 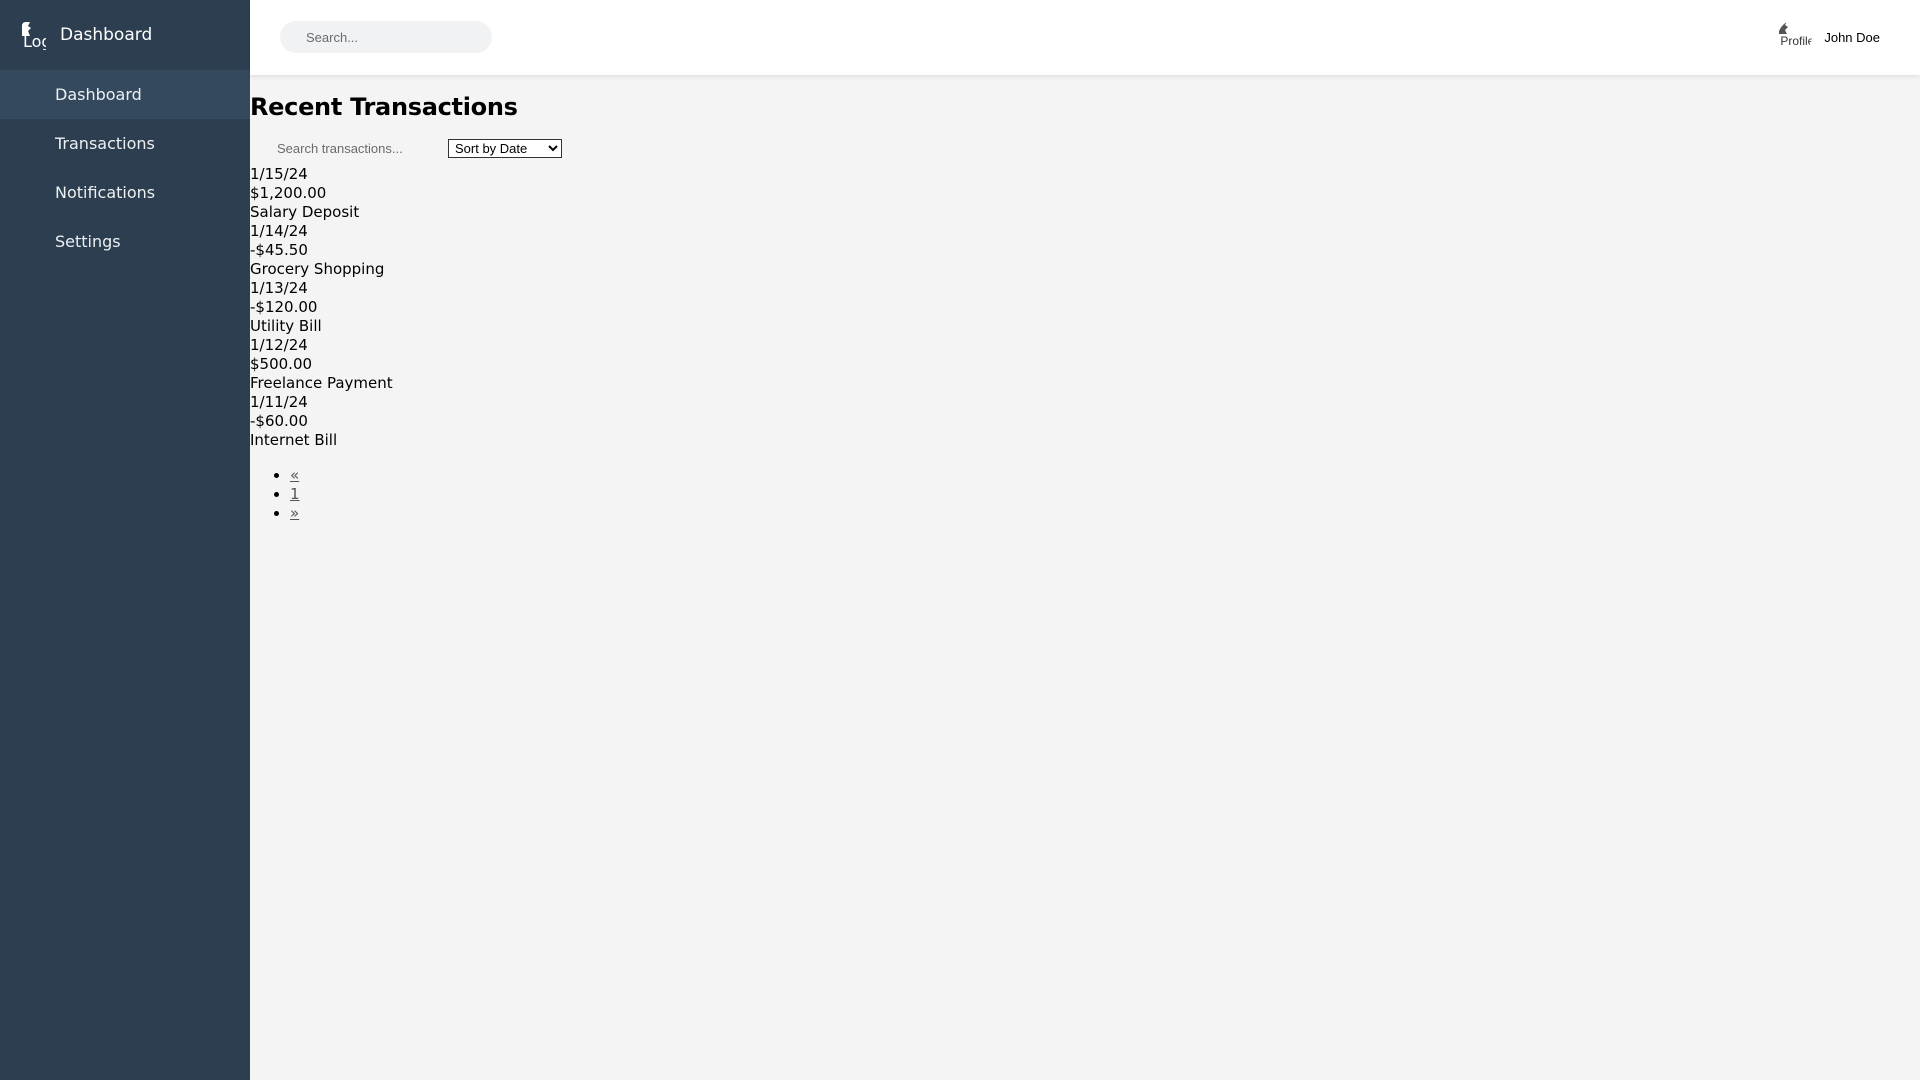 I want to click on transaction-description: Utility Bill, so click(x=286, y=326).